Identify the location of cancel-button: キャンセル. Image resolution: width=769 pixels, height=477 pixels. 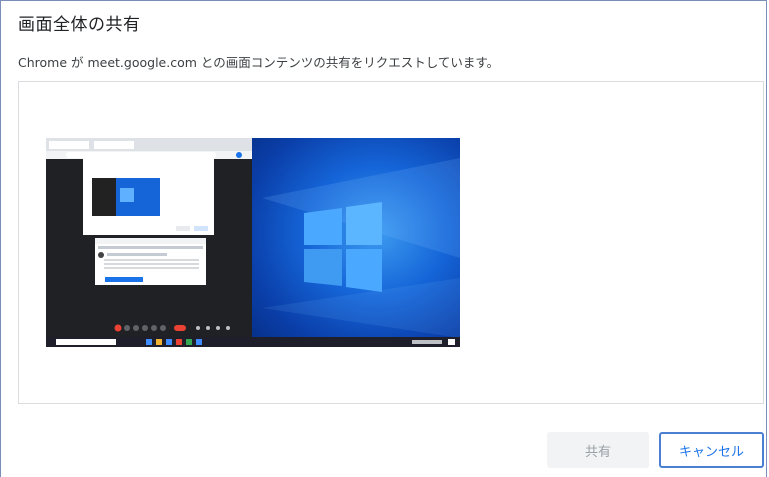
(711, 450).